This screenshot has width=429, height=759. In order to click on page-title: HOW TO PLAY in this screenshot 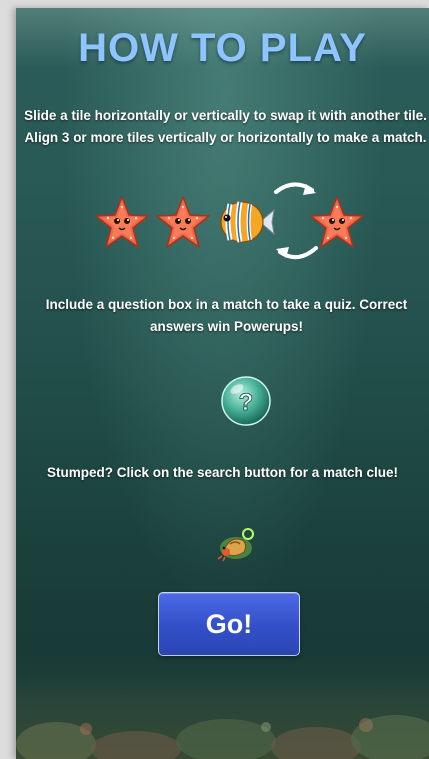, I will do `click(222, 48)`.